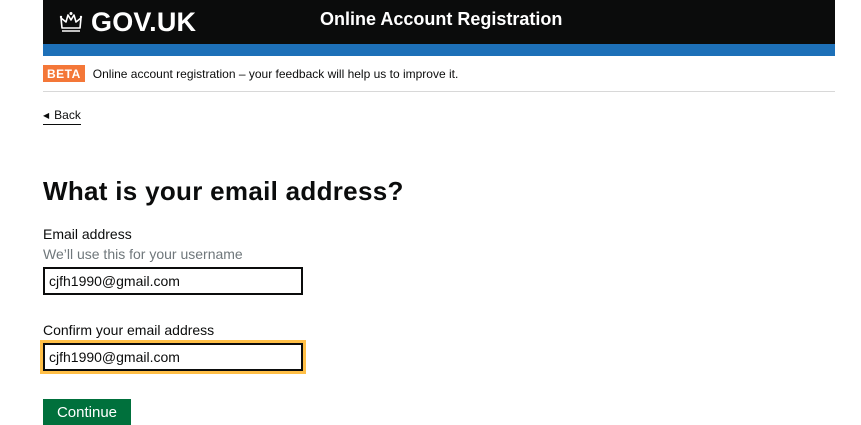 This screenshot has height=425, width=861. I want to click on confirm-email-input, so click(173, 357).